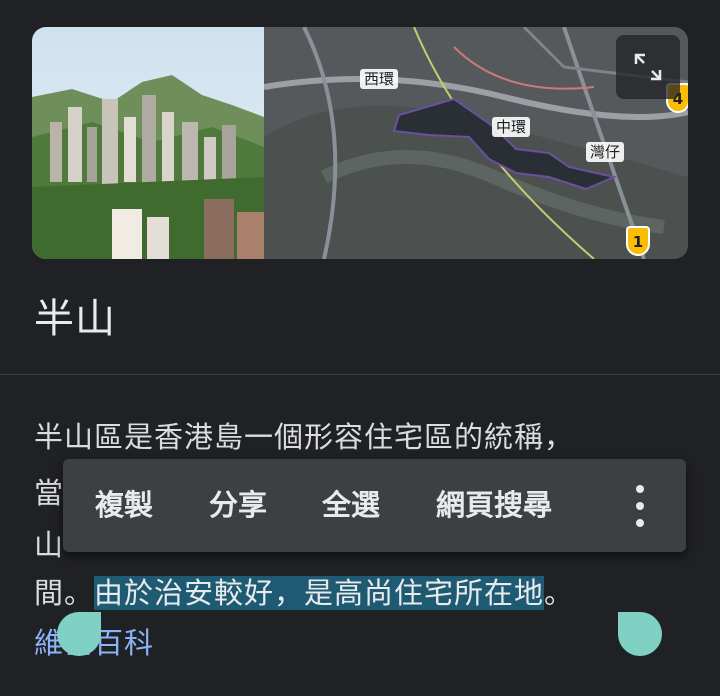 The image size is (720, 696). Describe the element at coordinates (49, 545) in the screenshot. I see `description-line-3: 山` at that location.